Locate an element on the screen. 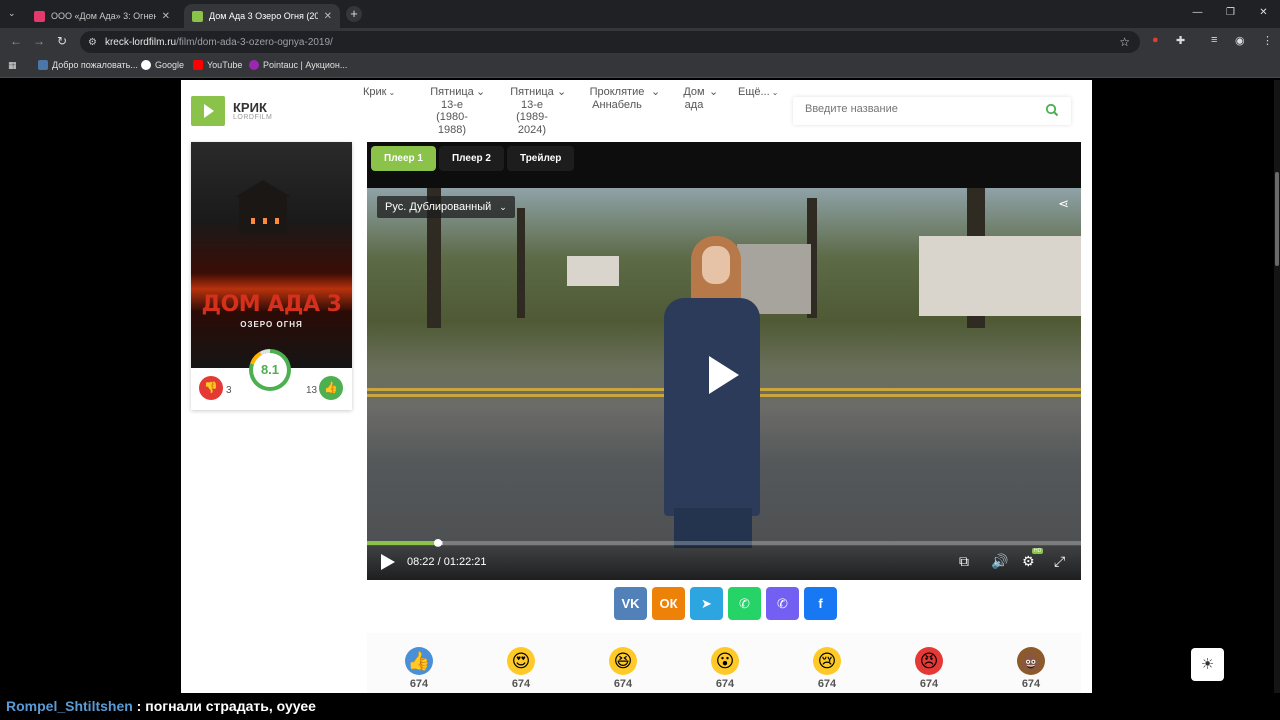 This screenshot has width=1280, height=720. scrollbar-thumb is located at coordinates (1277, 219).